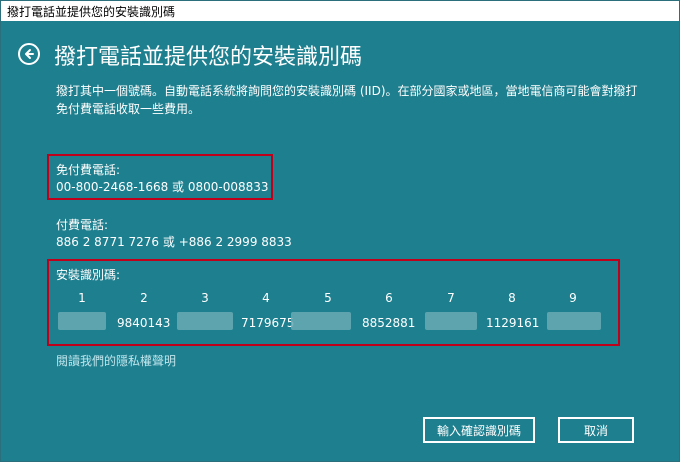 Image resolution: width=680 pixels, height=462 pixels. Describe the element at coordinates (512, 298) in the screenshot. I see `iid-group-number: 8` at that location.